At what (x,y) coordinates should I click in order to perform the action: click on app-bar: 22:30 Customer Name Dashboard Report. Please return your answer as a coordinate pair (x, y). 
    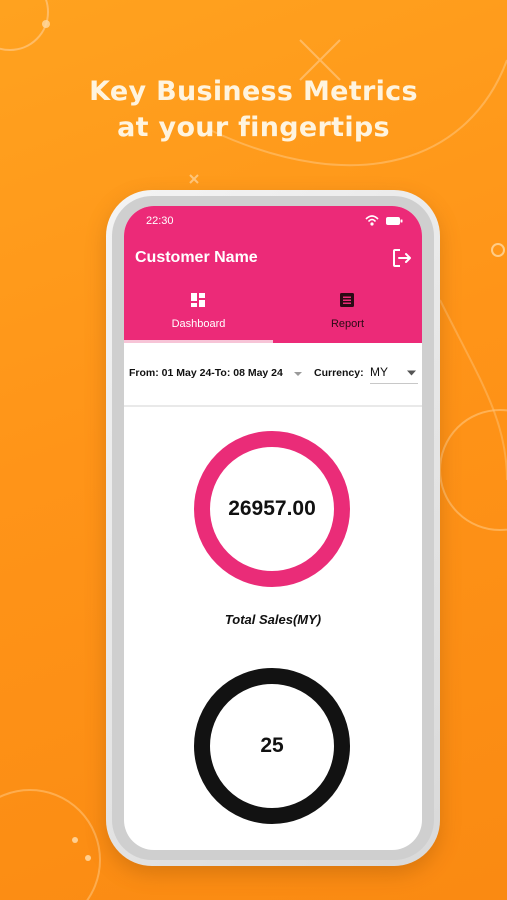
    Looking at the image, I should click on (273, 274).